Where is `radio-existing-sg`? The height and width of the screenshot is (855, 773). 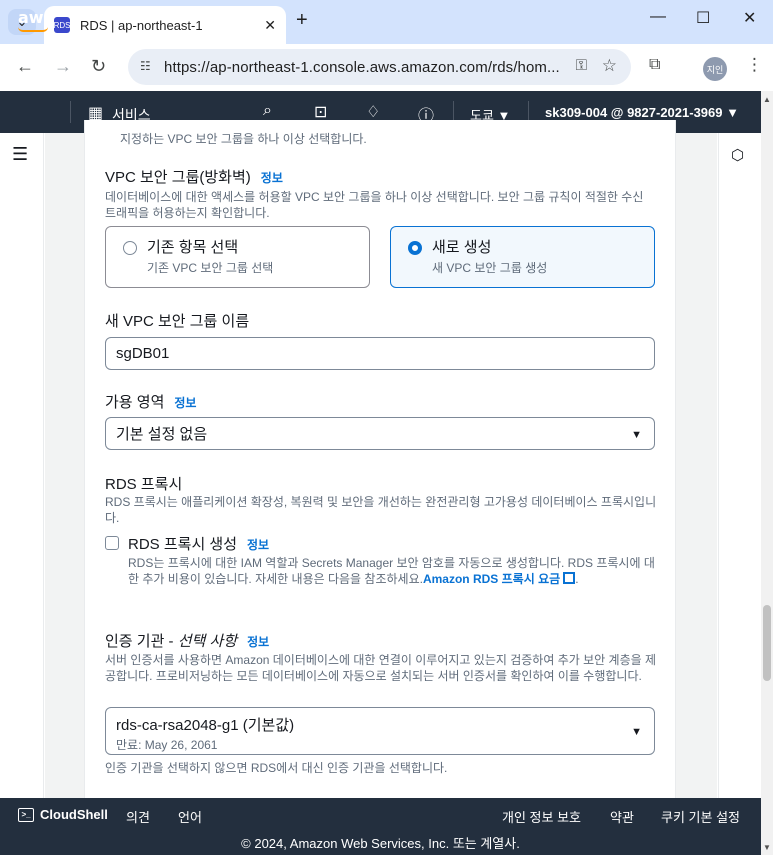
radio-existing-sg is located at coordinates (130, 248).